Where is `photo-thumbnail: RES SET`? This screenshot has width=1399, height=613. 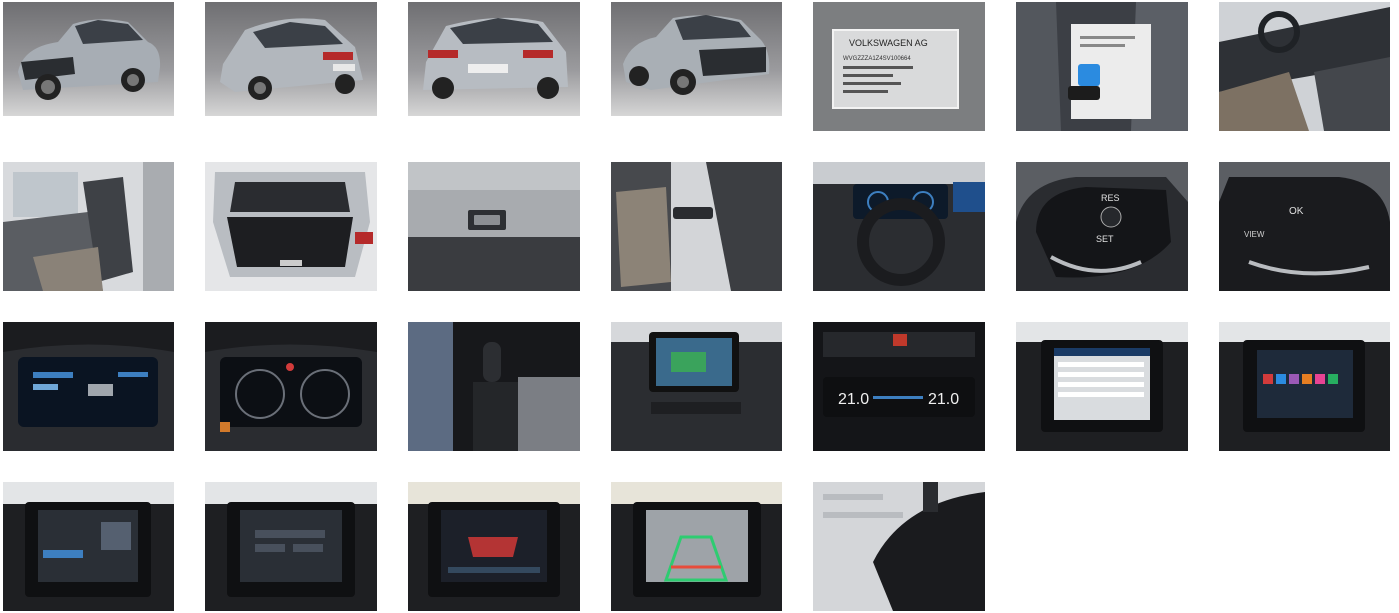
photo-thumbnail: RES SET is located at coordinates (1102, 226).